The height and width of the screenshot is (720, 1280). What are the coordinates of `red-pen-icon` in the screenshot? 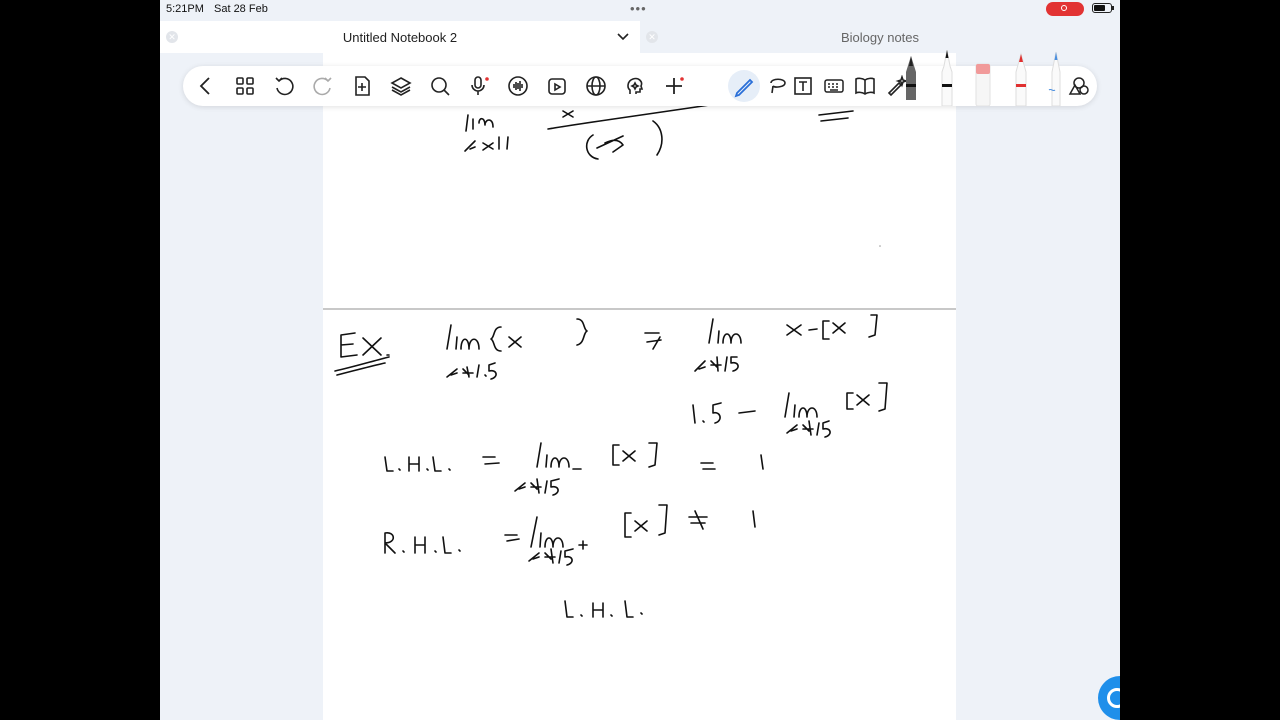 It's located at (1021, 78).